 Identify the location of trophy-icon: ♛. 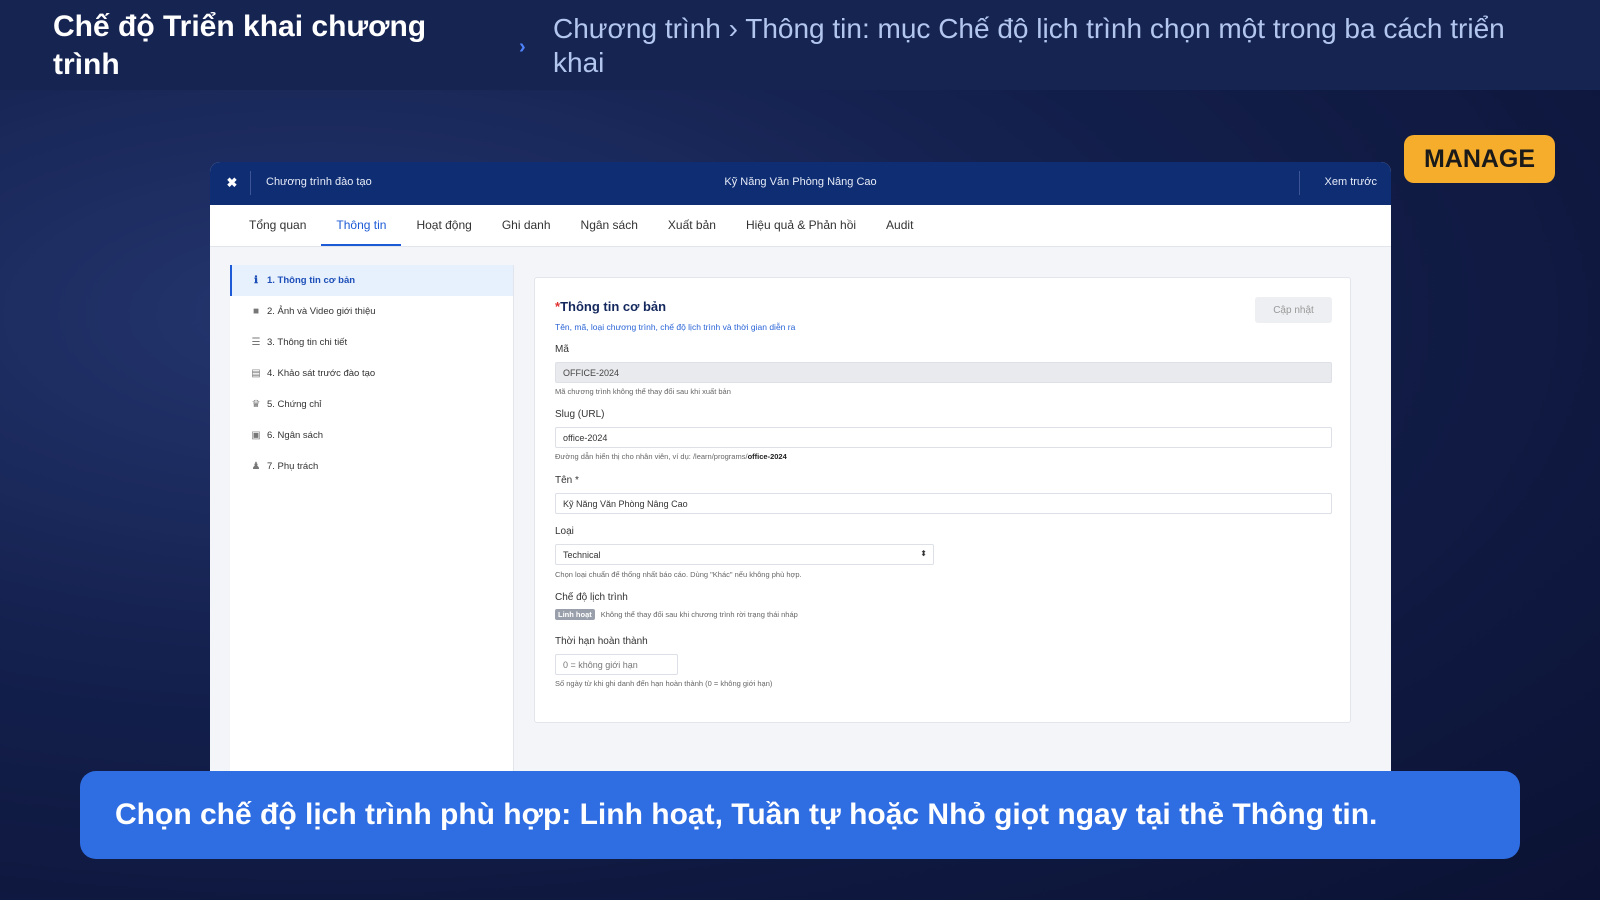
(256, 404).